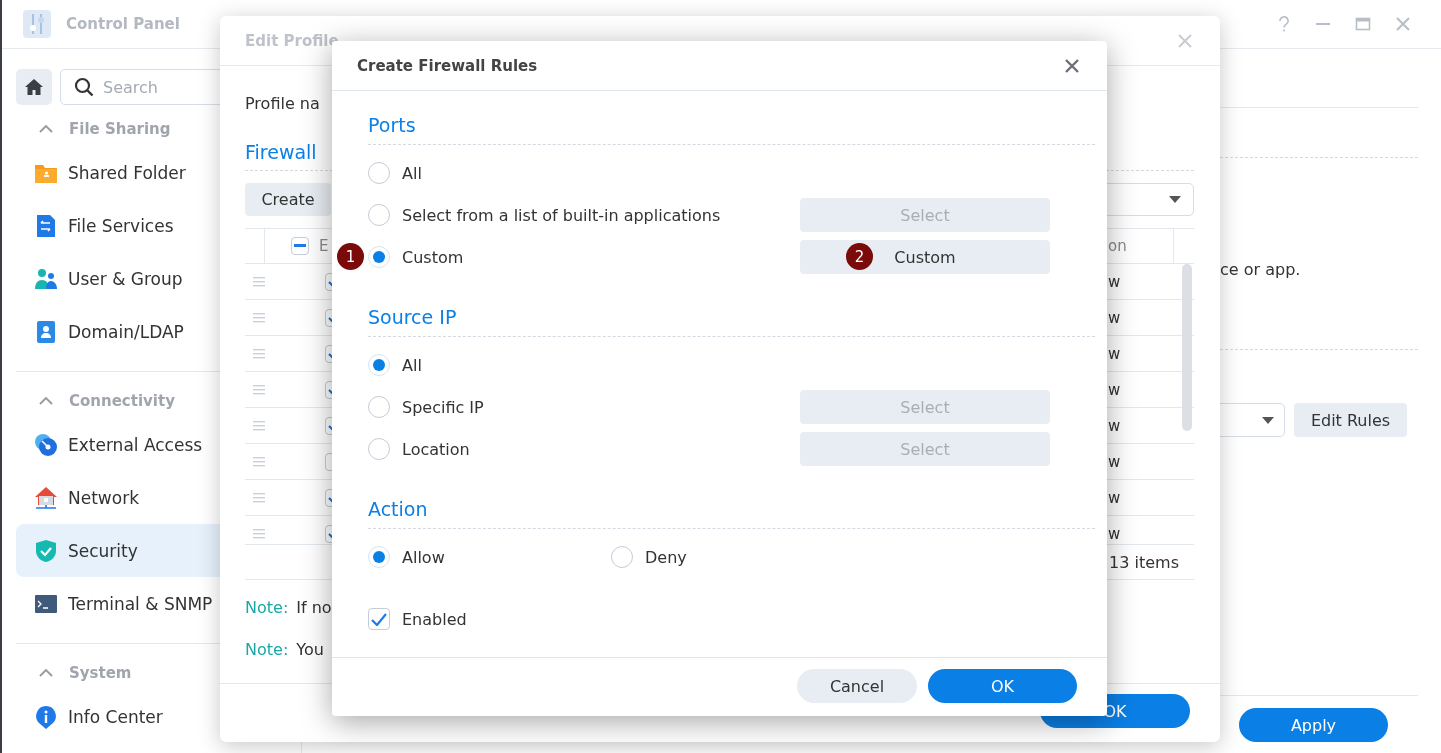 This screenshot has height=753, width=1441. Describe the element at coordinates (1187, 347) in the screenshot. I see `scrollbar` at that location.